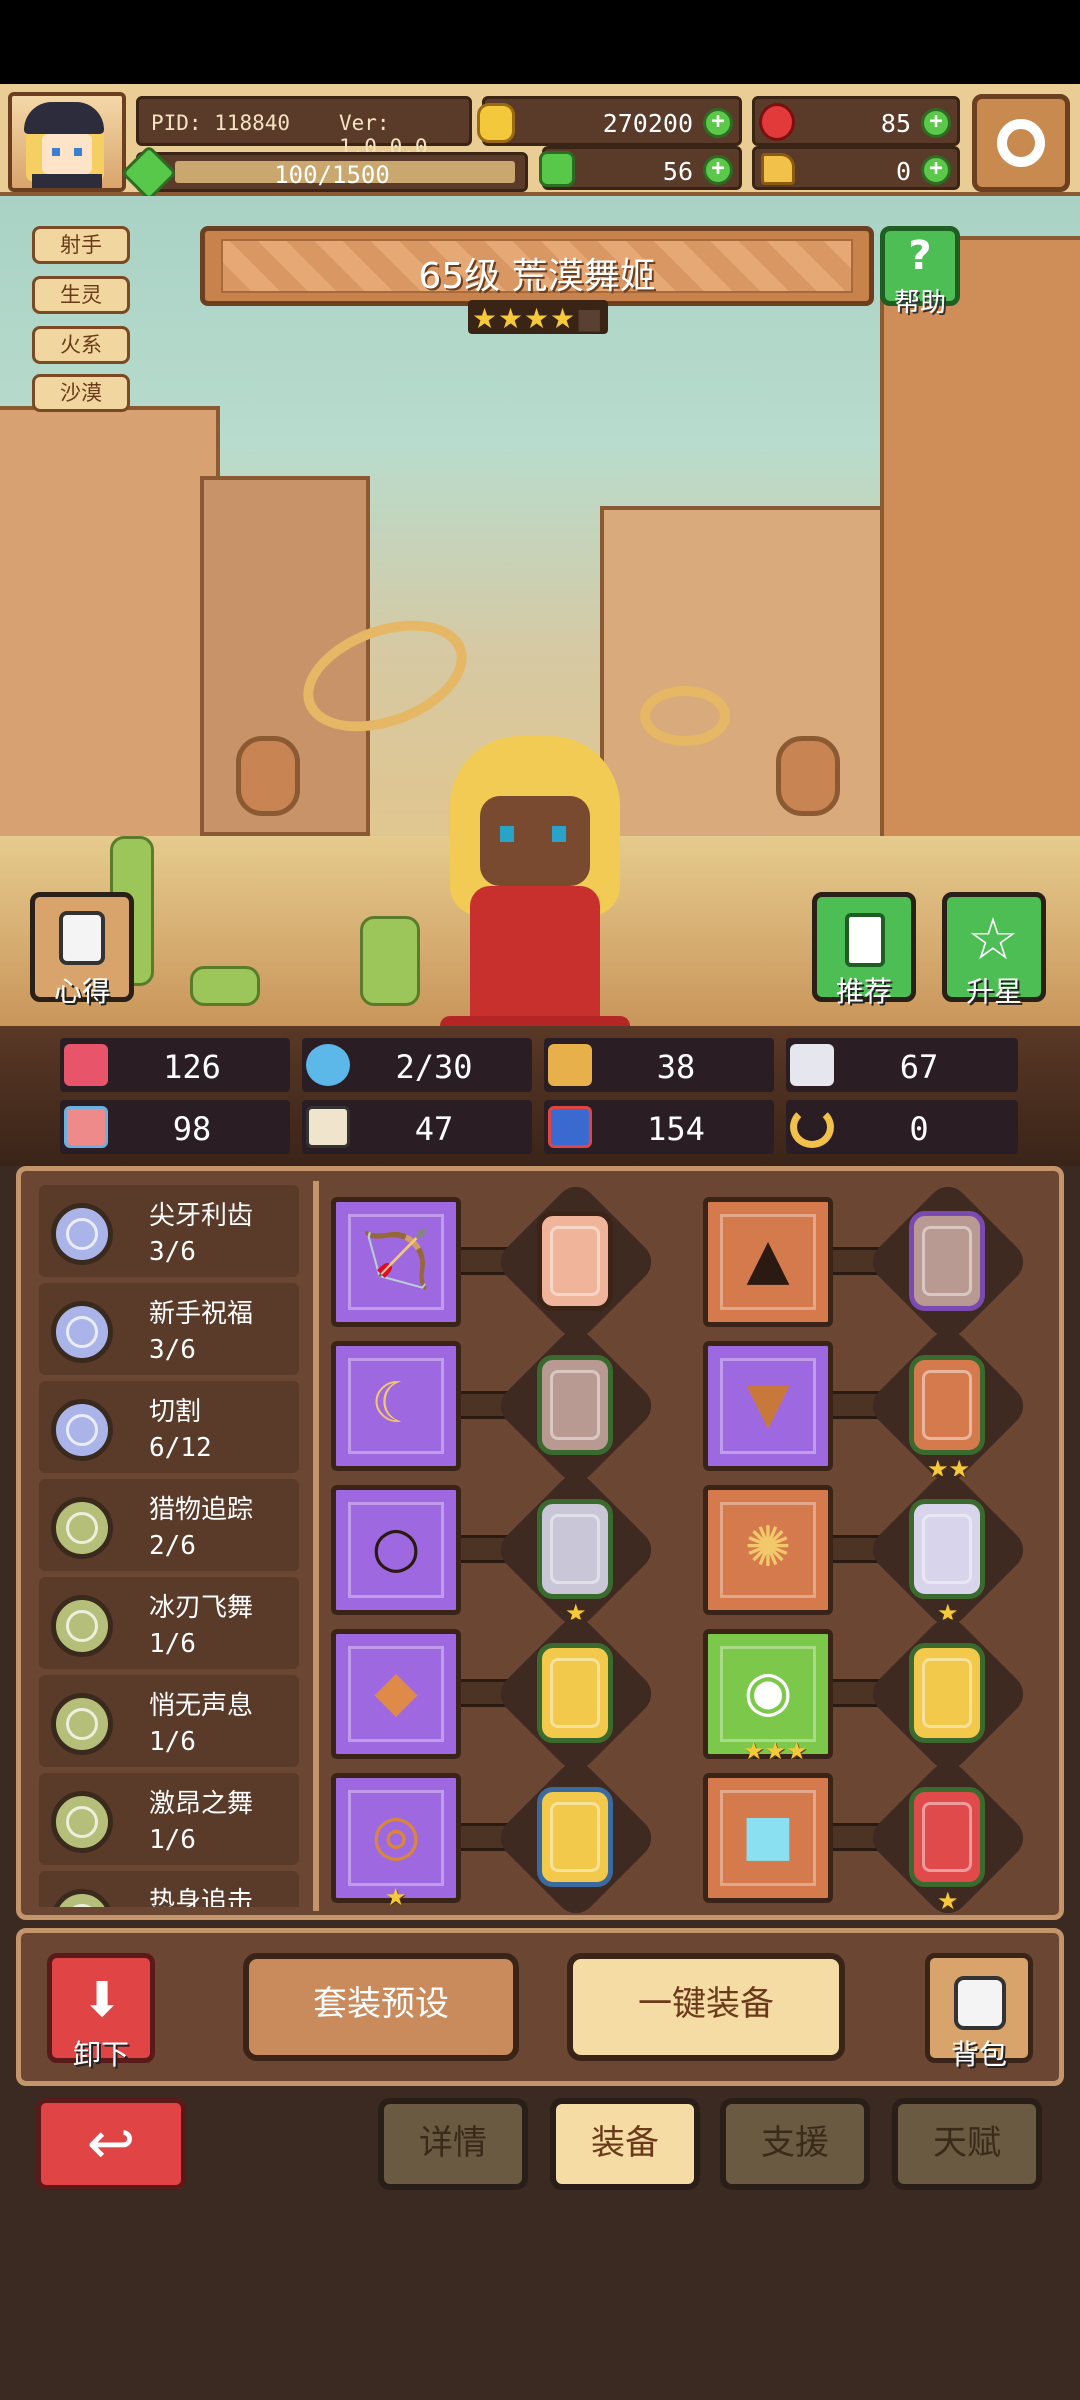  What do you see at coordinates (332, 175) in the screenshot?
I see `xp-value: 100/1500` at bounding box center [332, 175].